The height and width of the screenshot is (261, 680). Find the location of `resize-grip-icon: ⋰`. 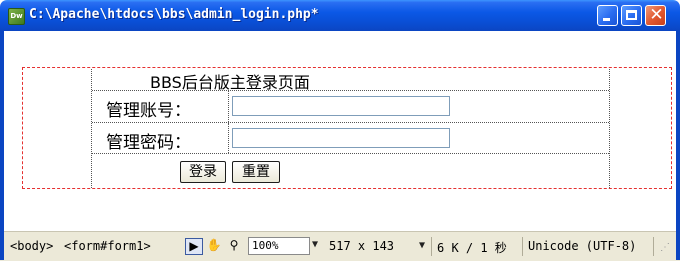

resize-grip-icon: ⋰ is located at coordinates (666, 248).